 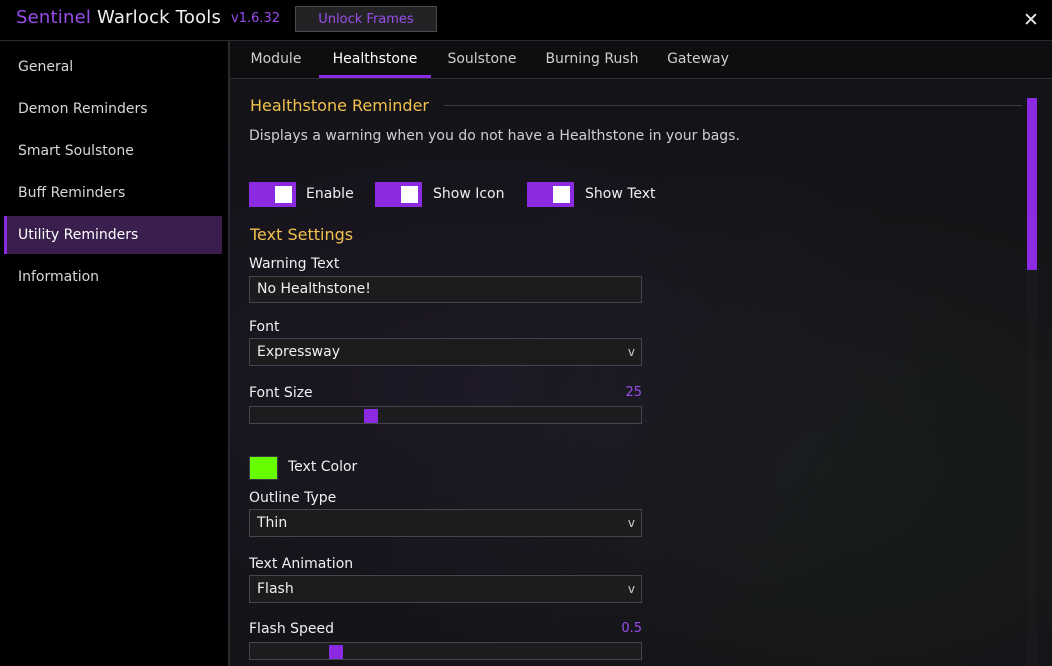 What do you see at coordinates (375, 59) in the screenshot?
I see `tab-healthstone: Healthstone` at bounding box center [375, 59].